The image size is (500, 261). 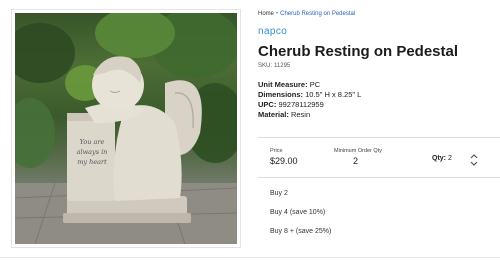 I want to click on bulk-option: Buy 4 (save 10%), so click(x=297, y=212).